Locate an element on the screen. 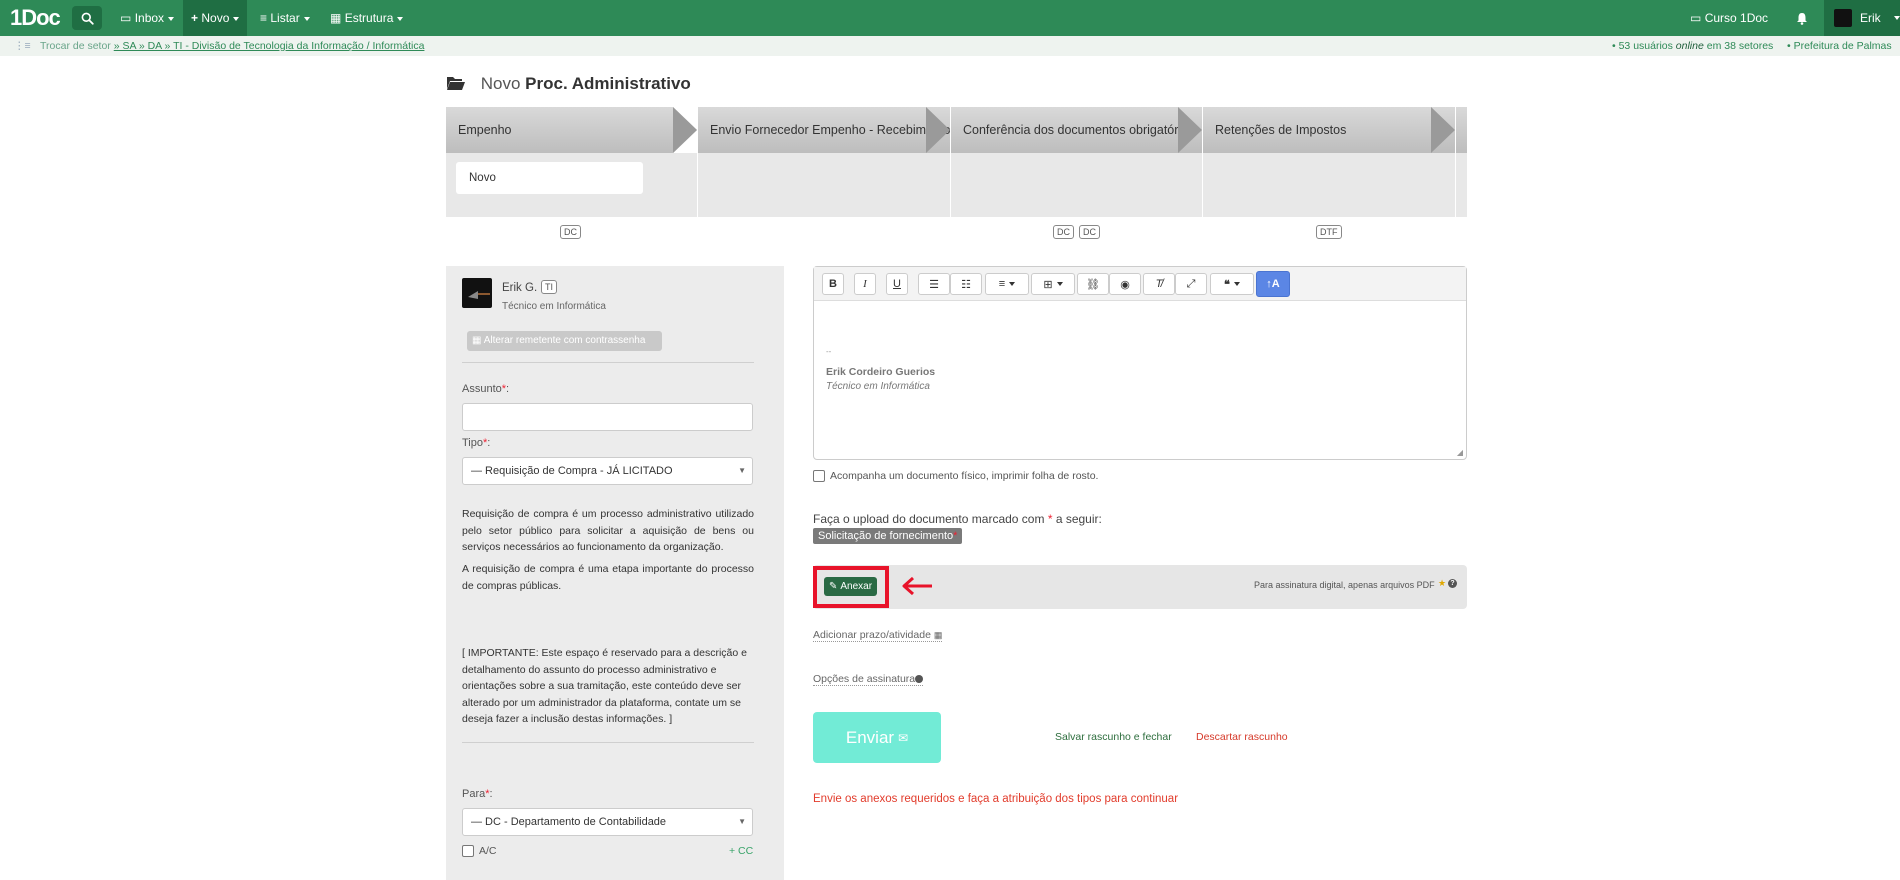  signature-options-label: Opções de assinatura is located at coordinates (864, 679).